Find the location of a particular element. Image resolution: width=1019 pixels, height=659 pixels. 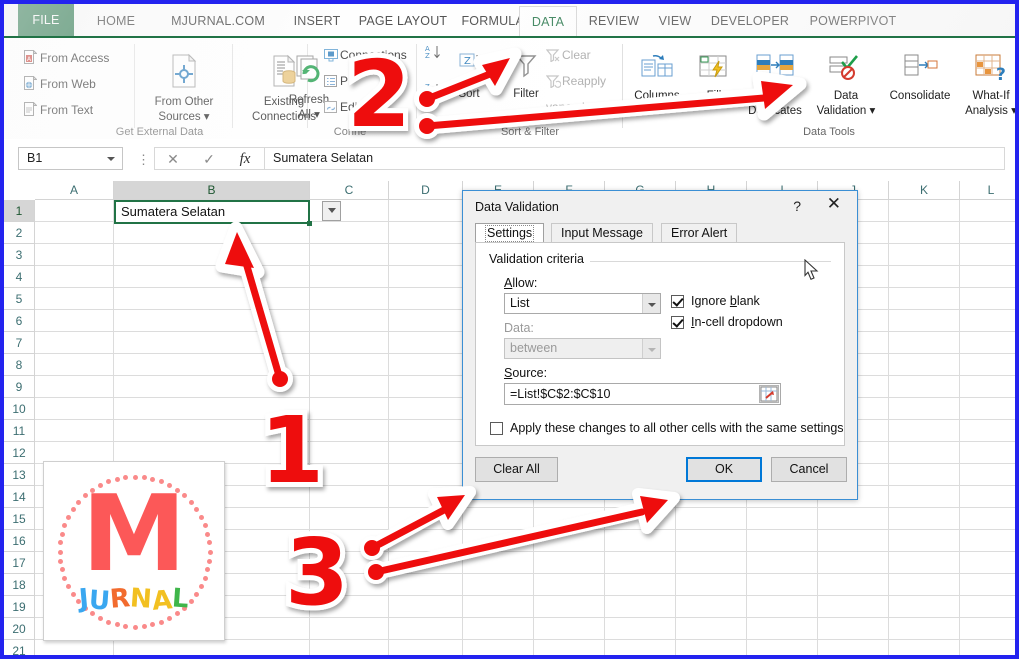

cell-k8 is located at coordinates (924, 365).